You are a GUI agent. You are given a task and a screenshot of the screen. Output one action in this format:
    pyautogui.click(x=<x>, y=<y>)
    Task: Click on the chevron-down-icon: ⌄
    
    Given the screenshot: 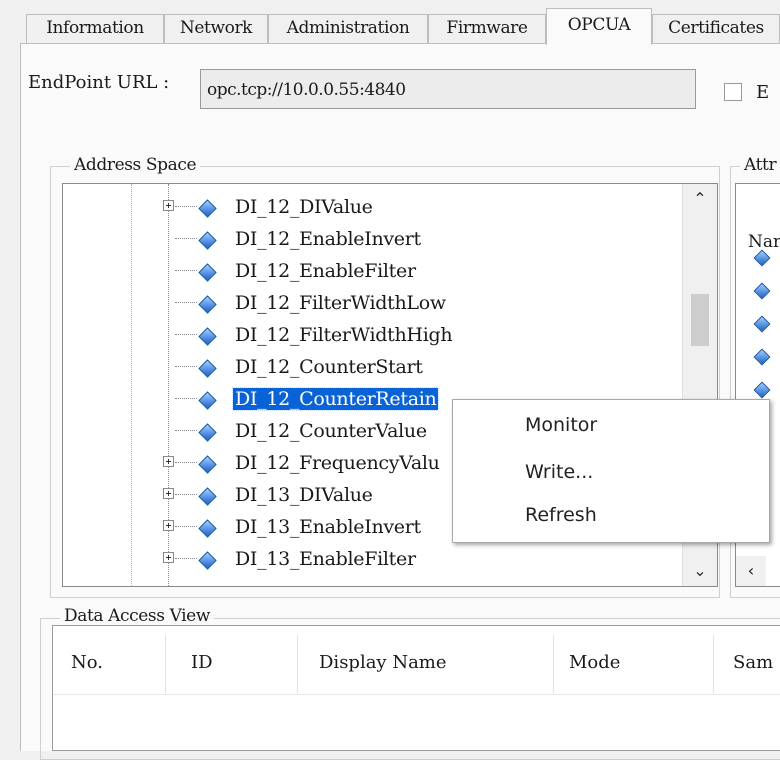 What is the action you would take?
    pyautogui.click(x=700, y=571)
    